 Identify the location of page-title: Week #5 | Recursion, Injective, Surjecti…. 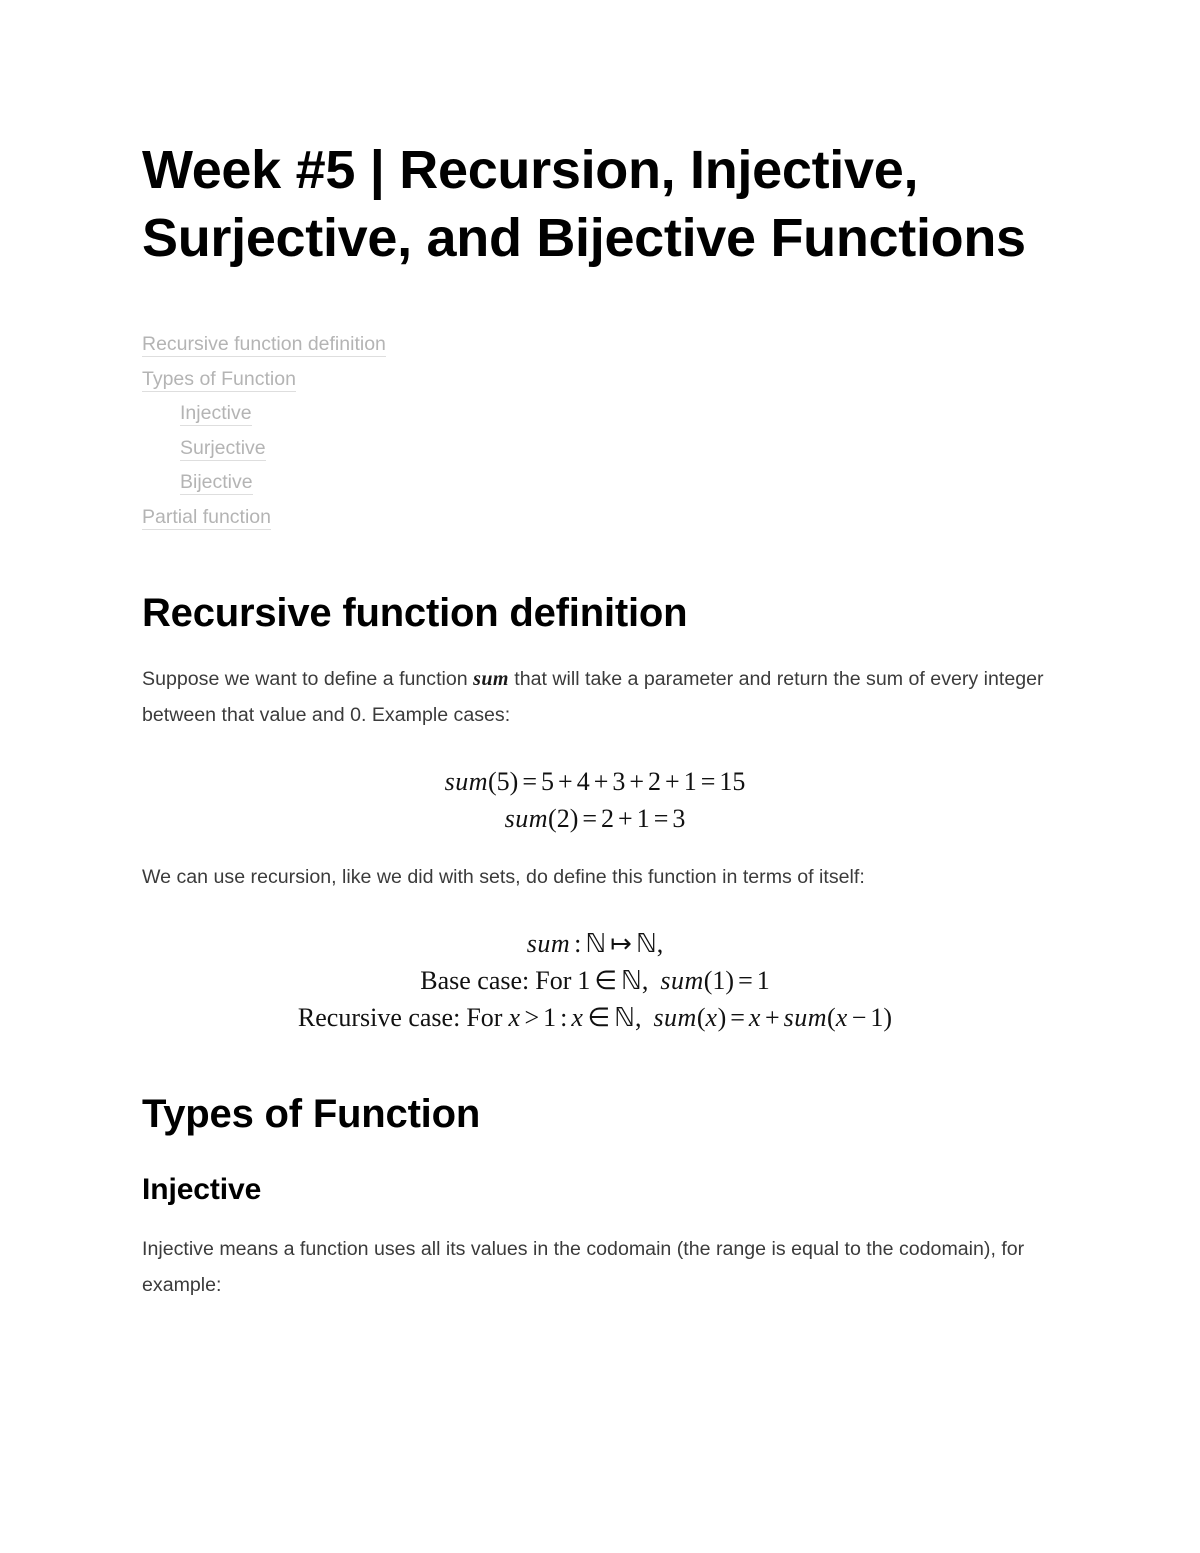
(584, 204).